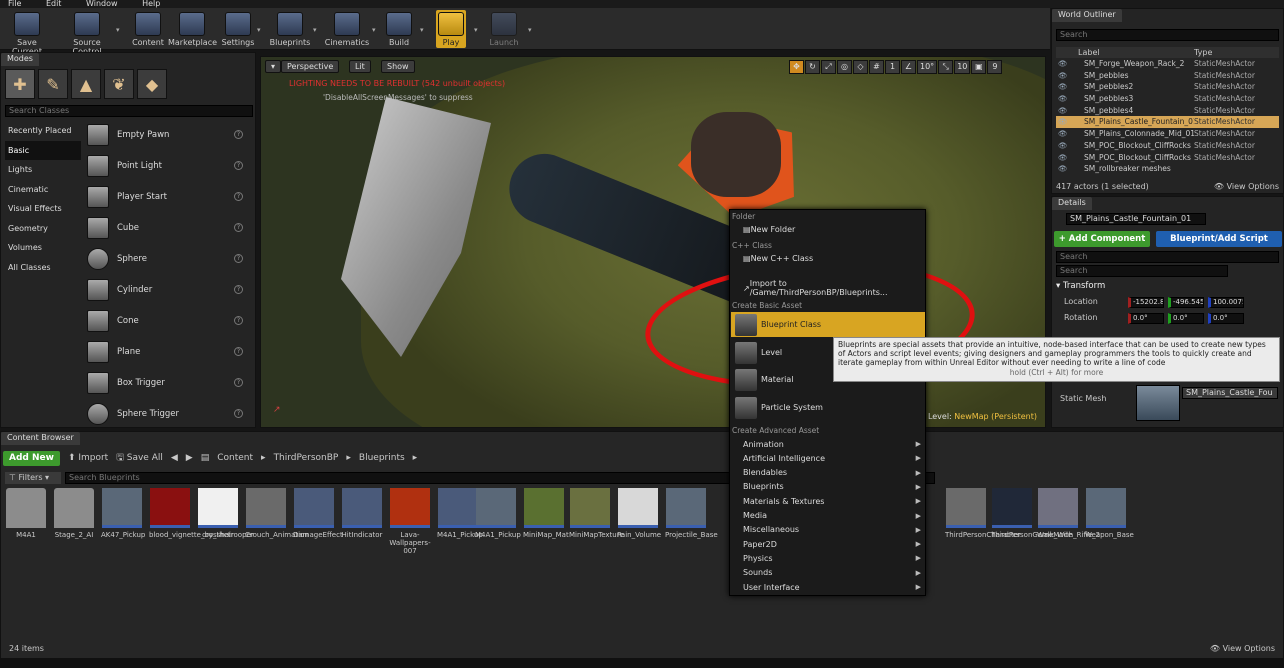  What do you see at coordinates (27, 33) in the screenshot?
I see `save-current-button: Save Current` at bounding box center [27, 33].